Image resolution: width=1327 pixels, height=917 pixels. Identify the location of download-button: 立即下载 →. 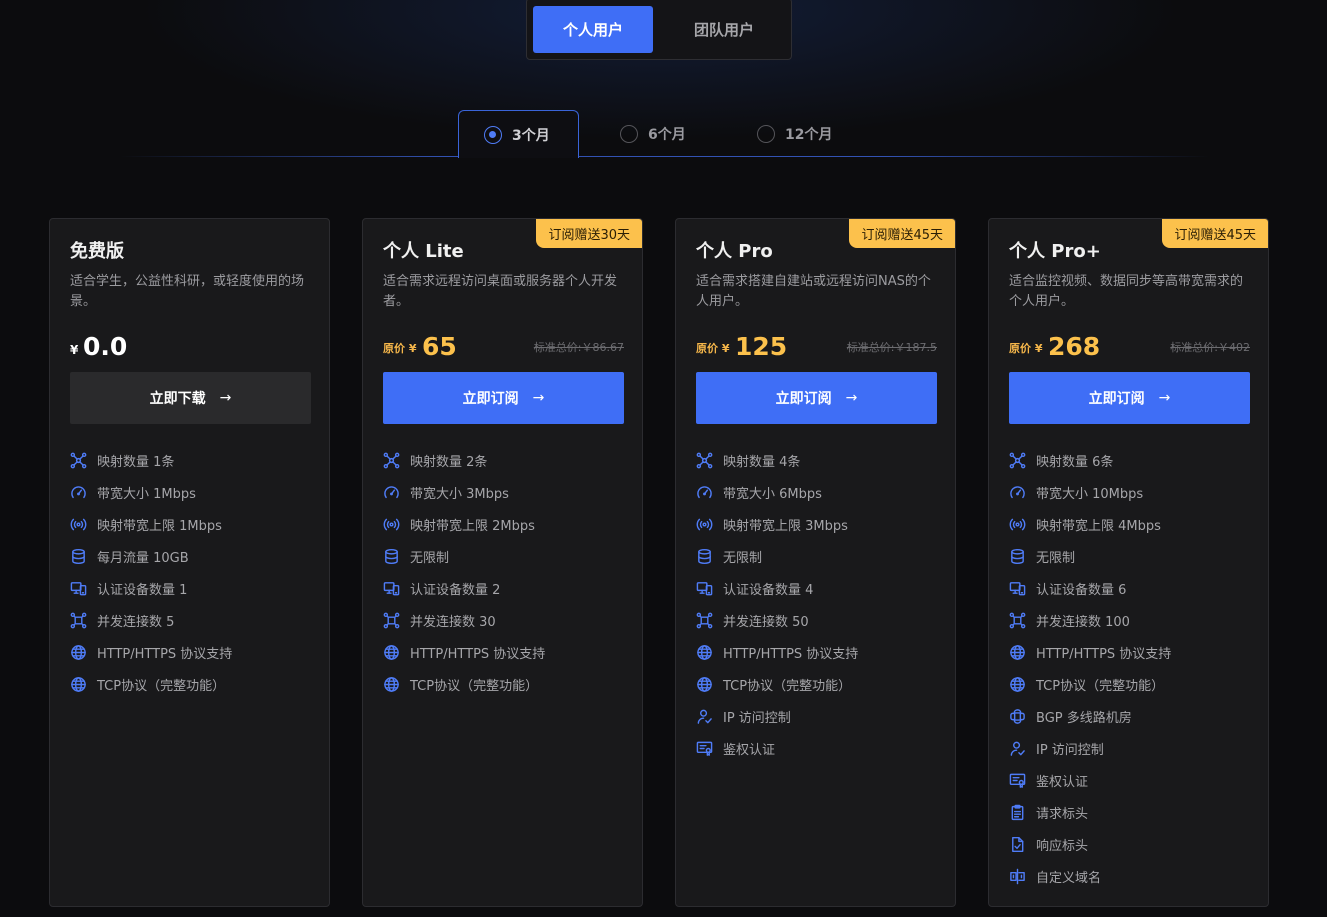
(190, 398).